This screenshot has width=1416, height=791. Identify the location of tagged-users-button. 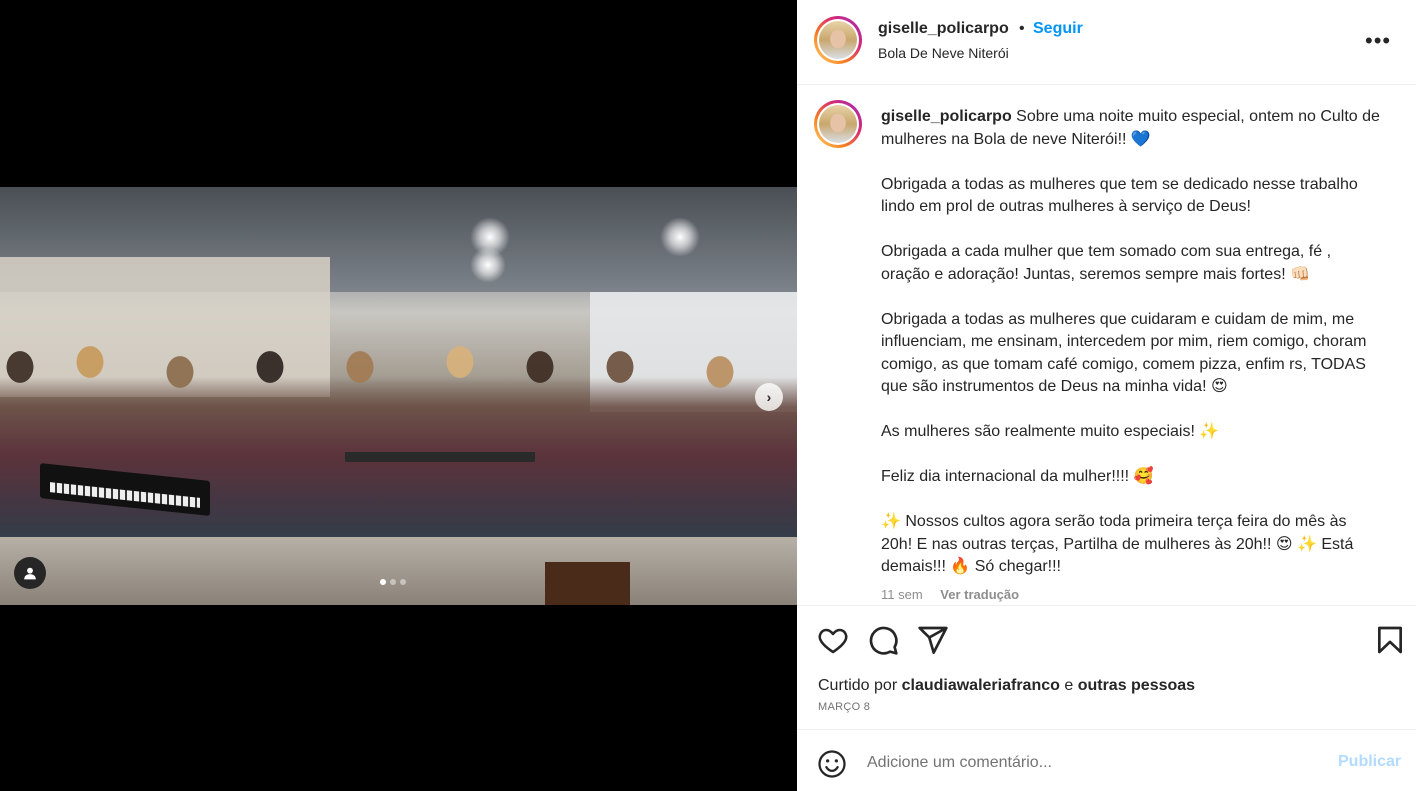
(30, 573).